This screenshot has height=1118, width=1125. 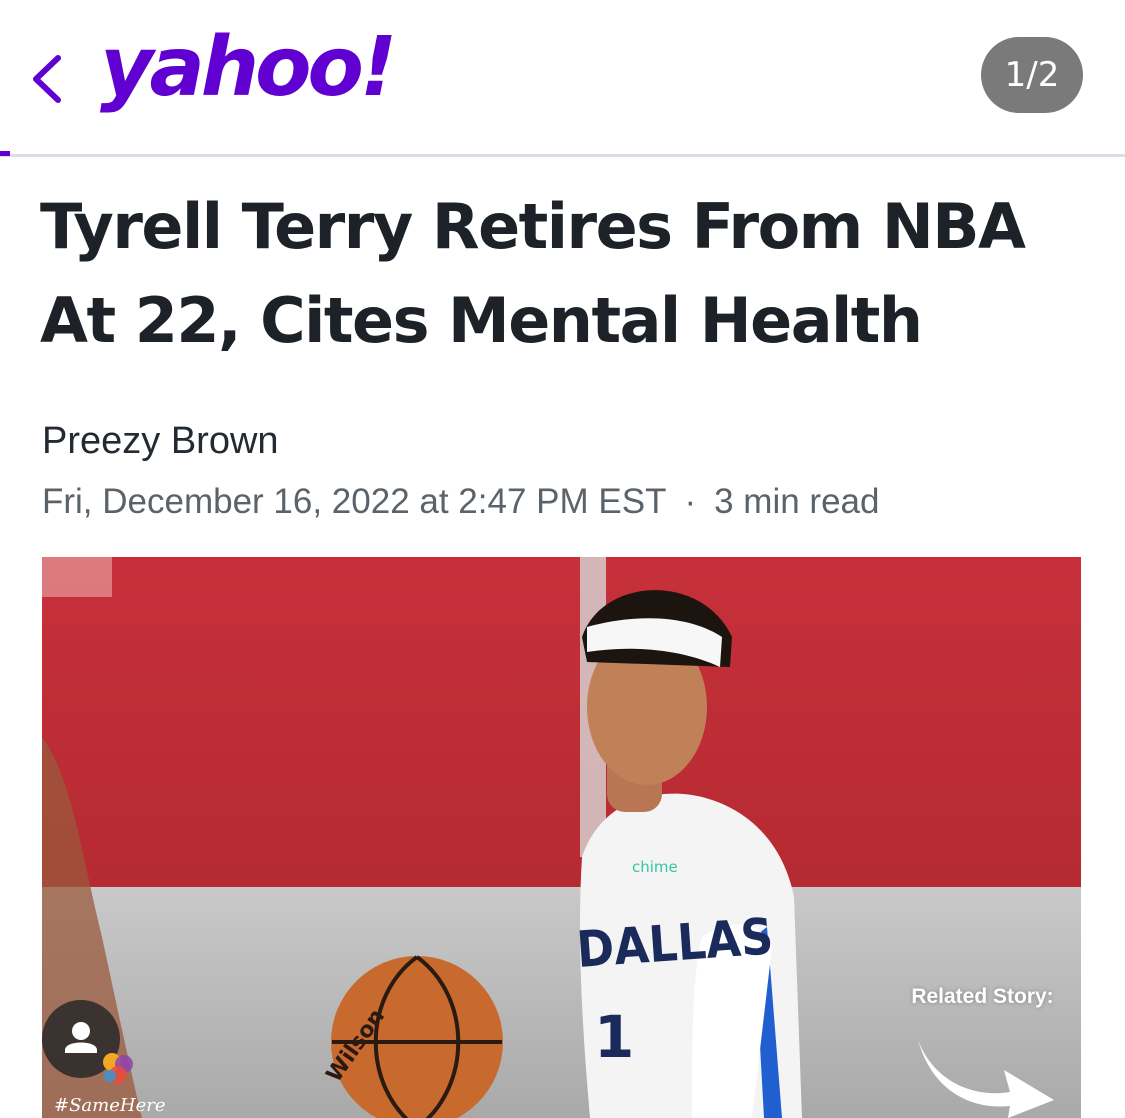 What do you see at coordinates (655, 867) in the screenshot?
I see `sponsor-text: chime` at bounding box center [655, 867].